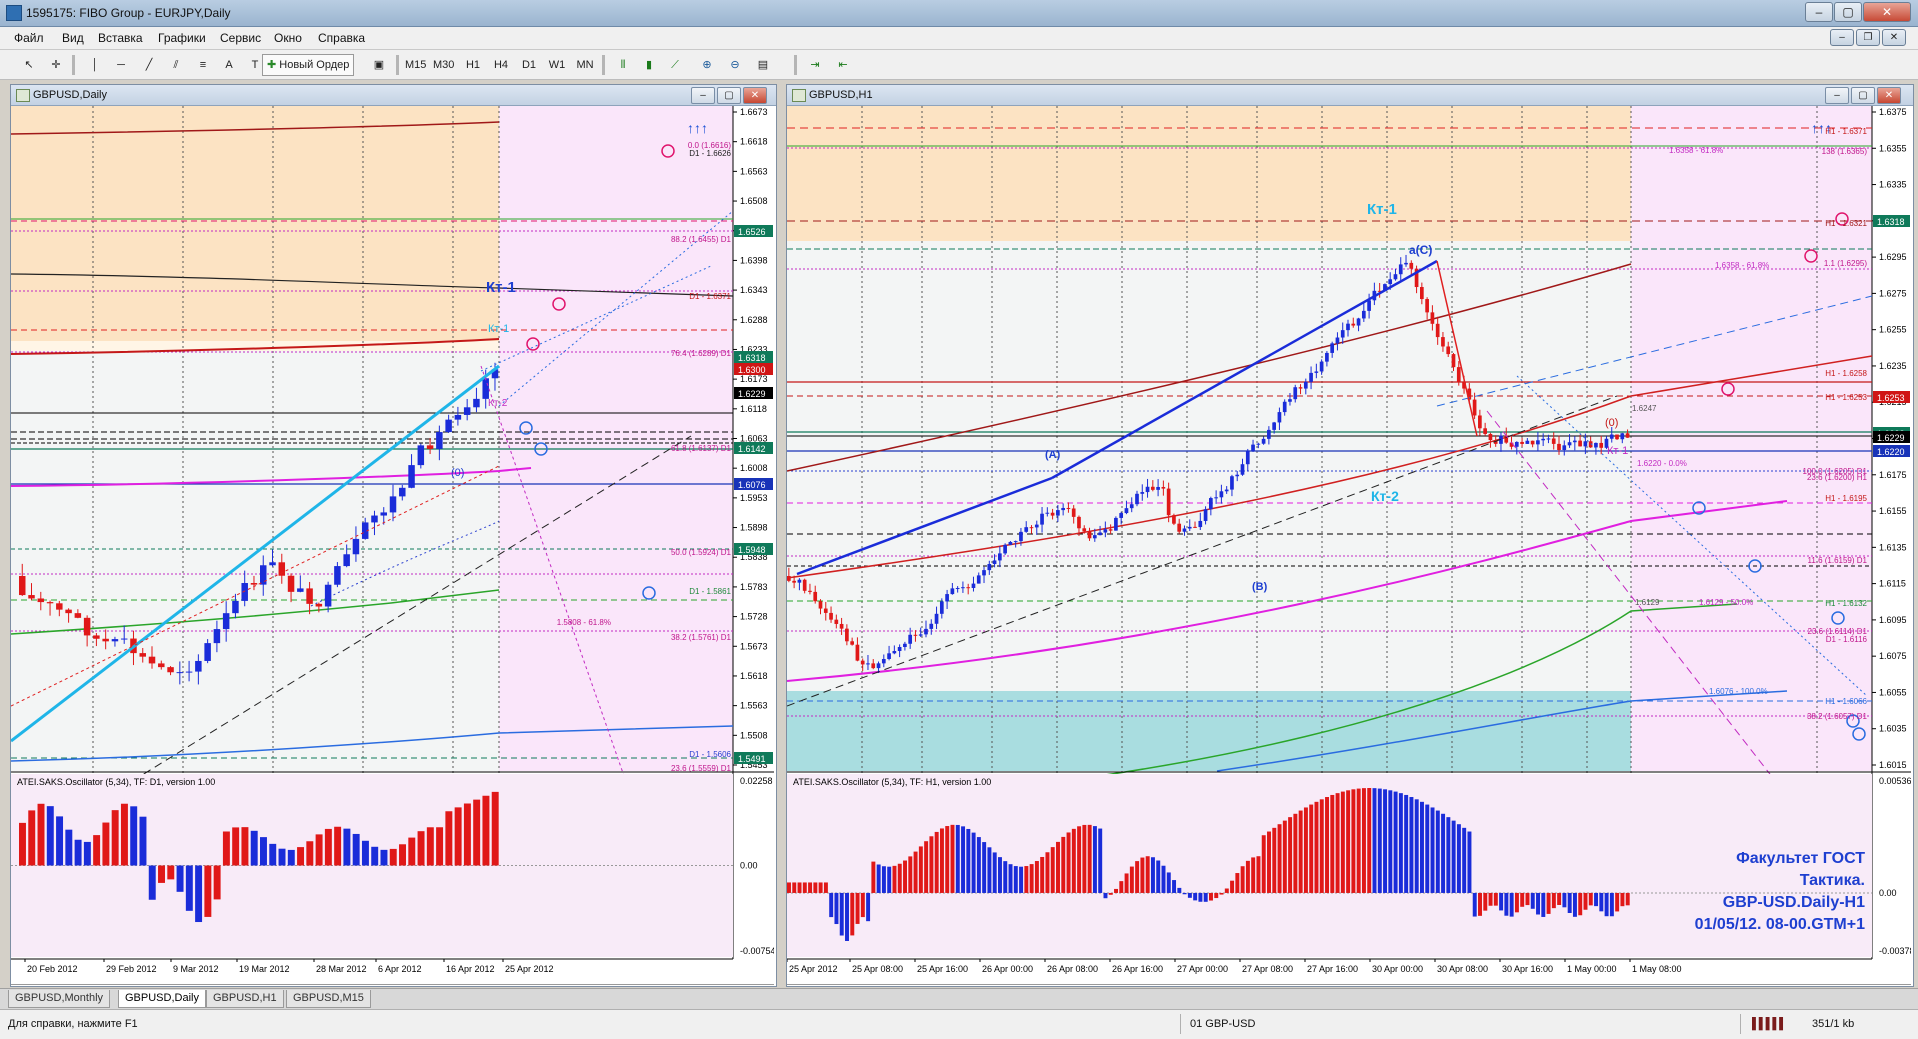 This screenshot has height=1039, width=1918. What do you see at coordinates (1848, 12) in the screenshot?
I see `maximize-button: ▢` at bounding box center [1848, 12].